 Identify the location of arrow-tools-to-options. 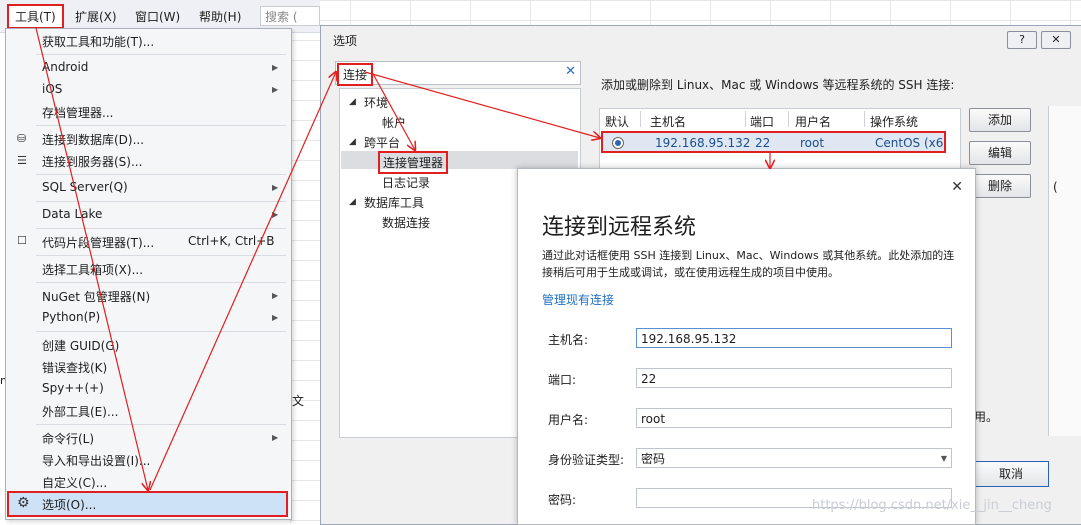
(91, 258).